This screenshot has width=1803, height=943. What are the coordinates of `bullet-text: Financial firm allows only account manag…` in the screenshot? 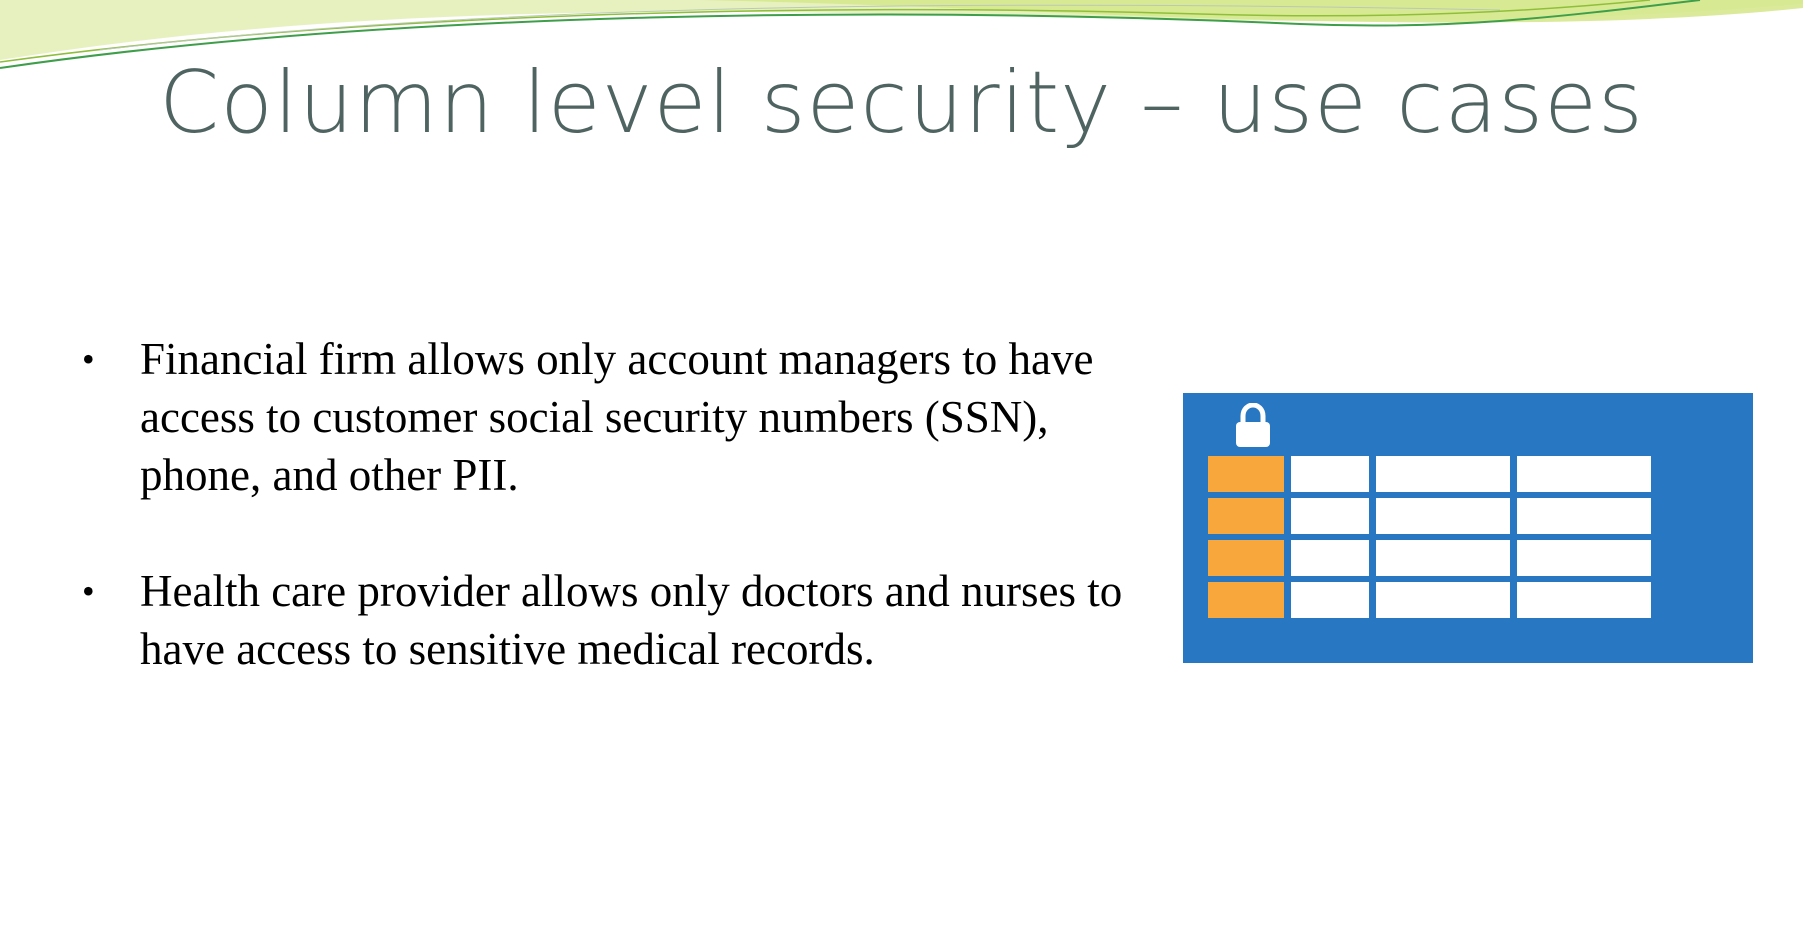 It's located at (617, 417).